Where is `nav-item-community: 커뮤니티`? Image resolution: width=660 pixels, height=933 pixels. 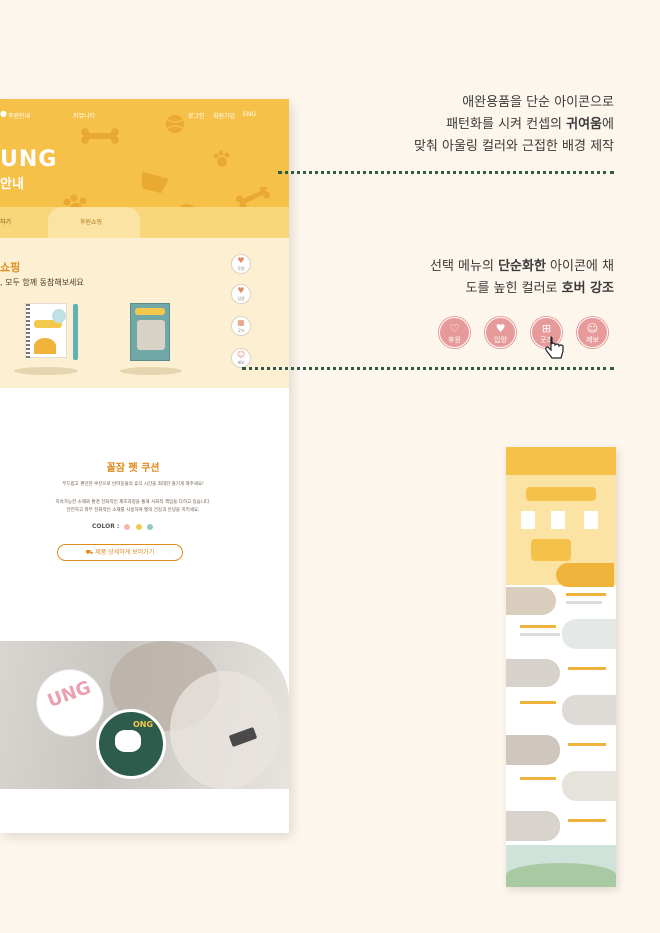
nav-item-community: 커뮤니티 is located at coordinates (84, 115).